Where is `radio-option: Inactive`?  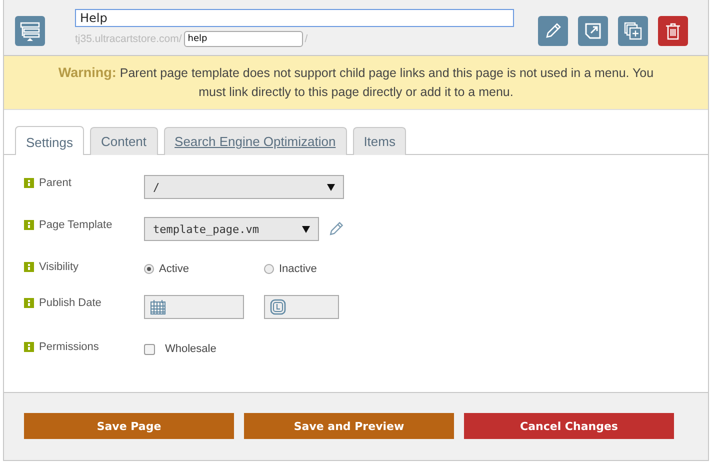 radio-option: Inactive is located at coordinates (314, 267).